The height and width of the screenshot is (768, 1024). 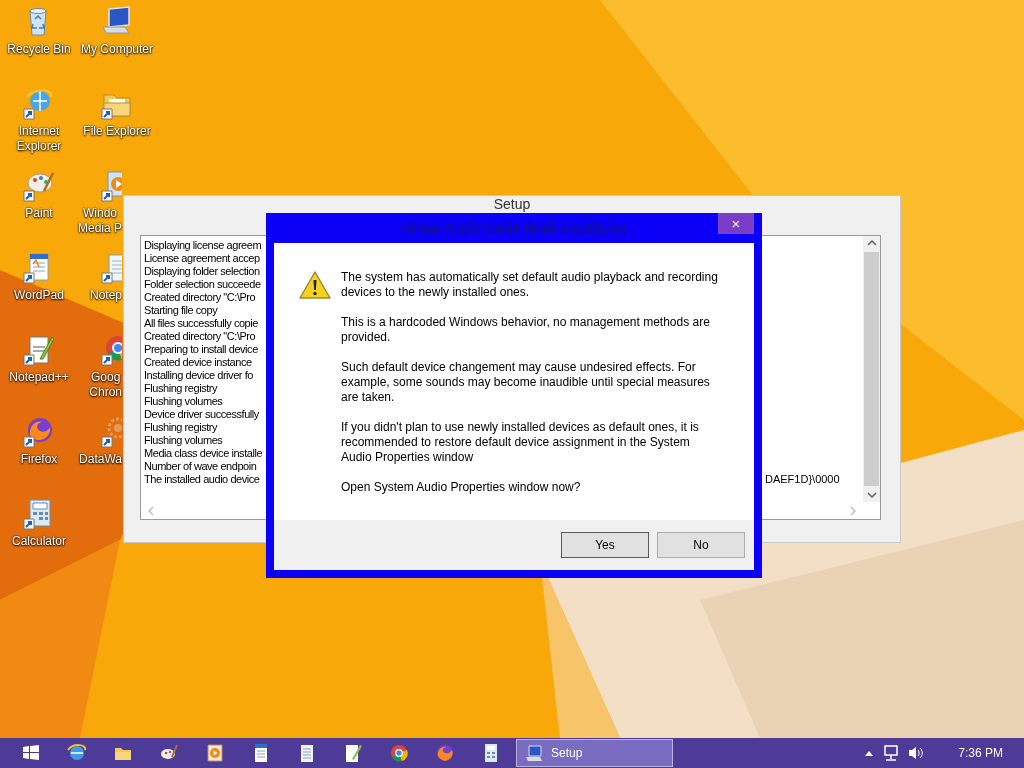 What do you see at coordinates (201, 323) in the screenshot?
I see `log-line: All files successfully copie` at bounding box center [201, 323].